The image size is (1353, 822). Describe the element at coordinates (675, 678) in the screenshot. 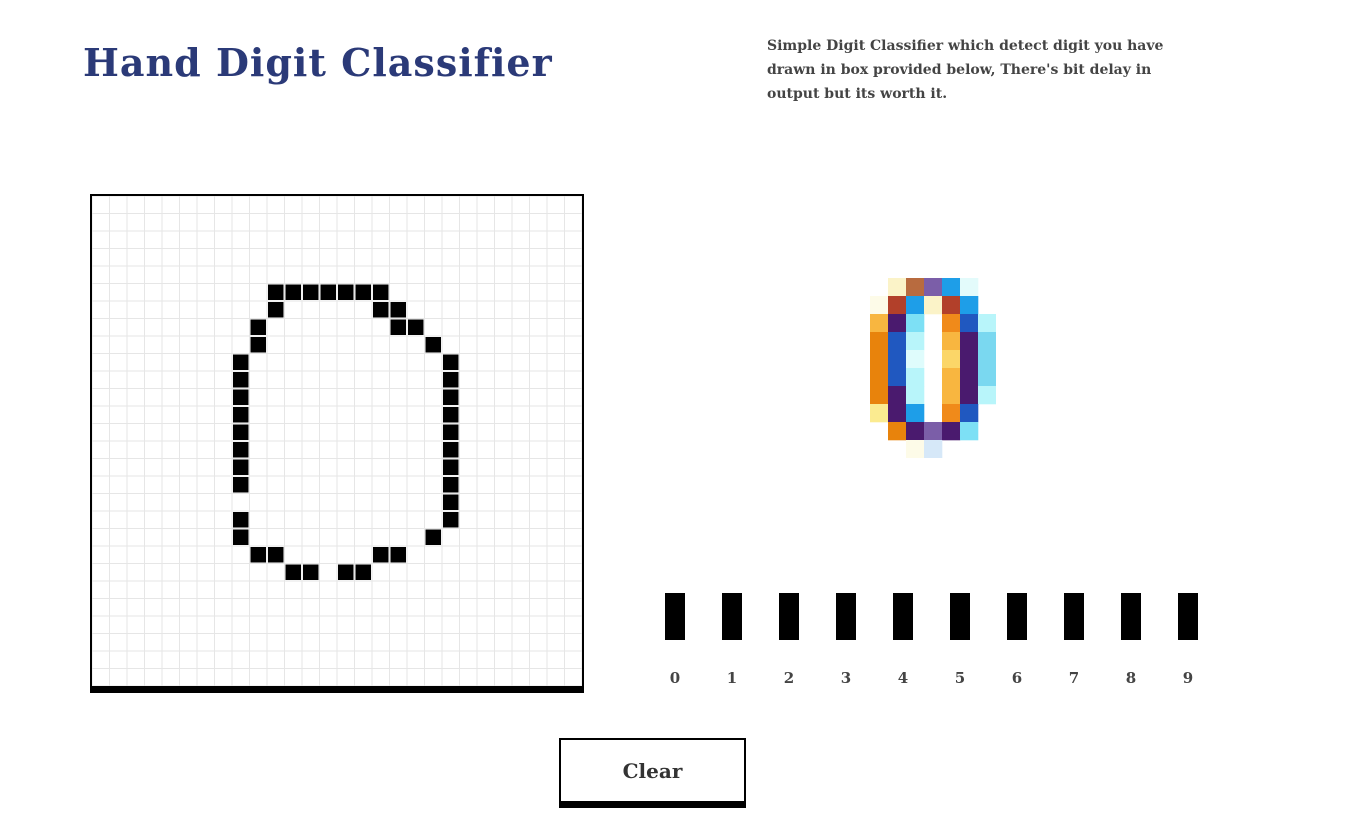

I see `prediction-label: 0` at that location.